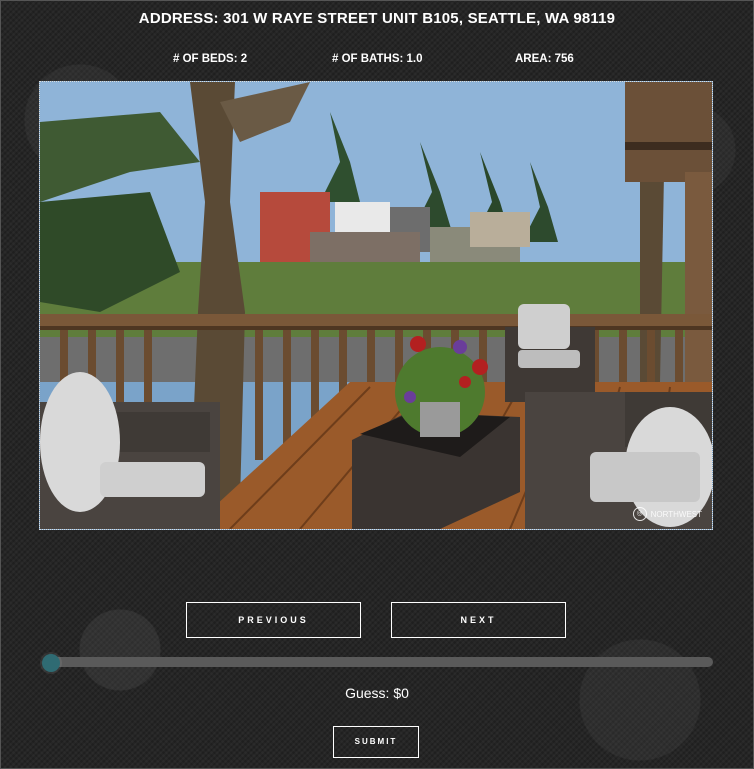 This screenshot has width=754, height=769. I want to click on submit-button: SUBMIT, so click(376, 742).